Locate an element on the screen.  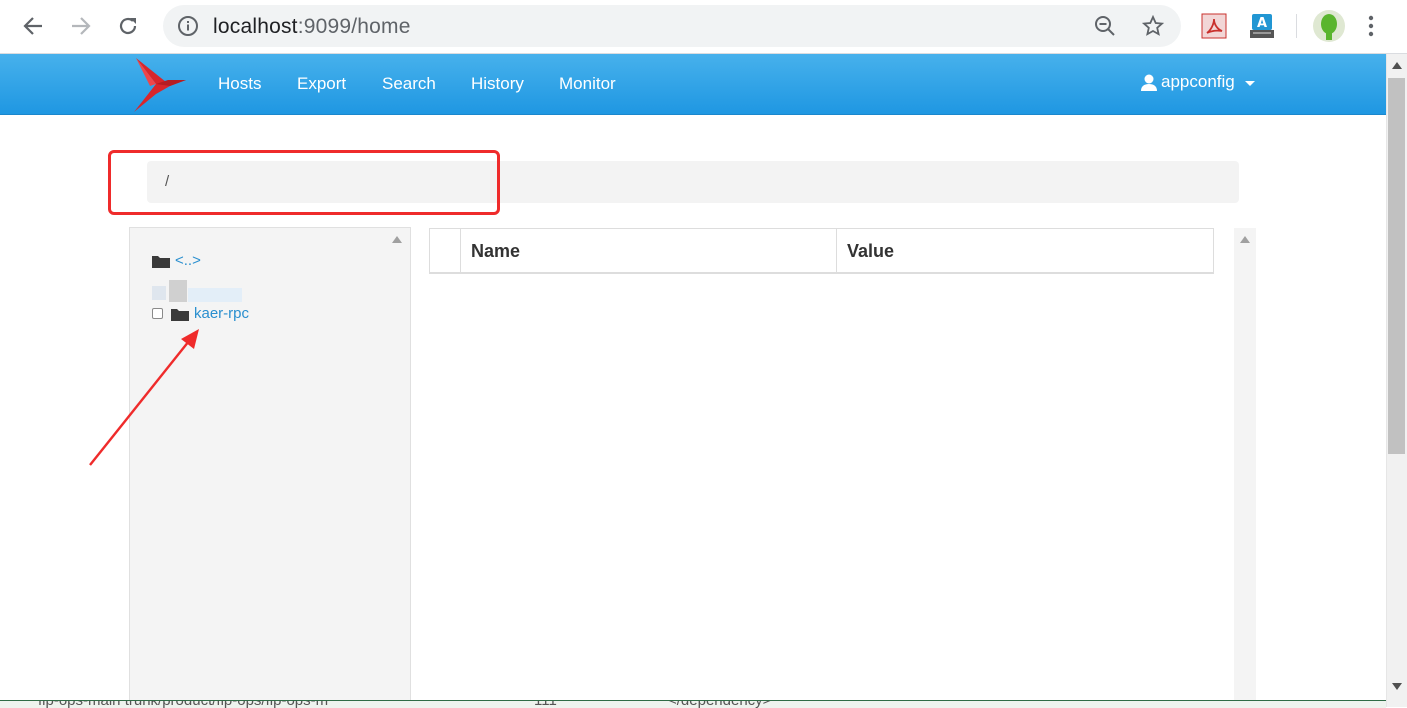
user-menu: appconfig is located at coordinates (1198, 82).